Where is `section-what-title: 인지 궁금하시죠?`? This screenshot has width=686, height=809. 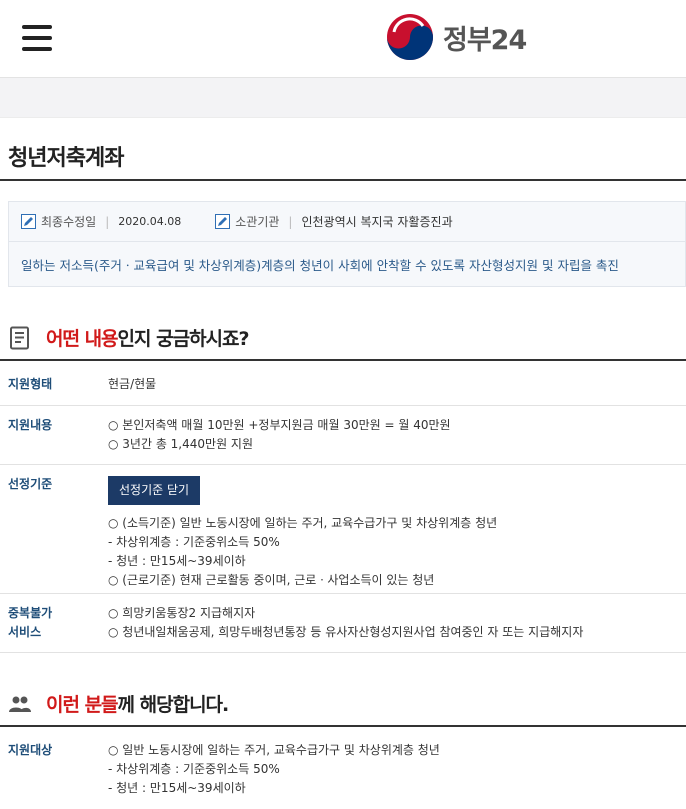 section-what-title: 인지 궁금하시죠? is located at coordinates (183, 339).